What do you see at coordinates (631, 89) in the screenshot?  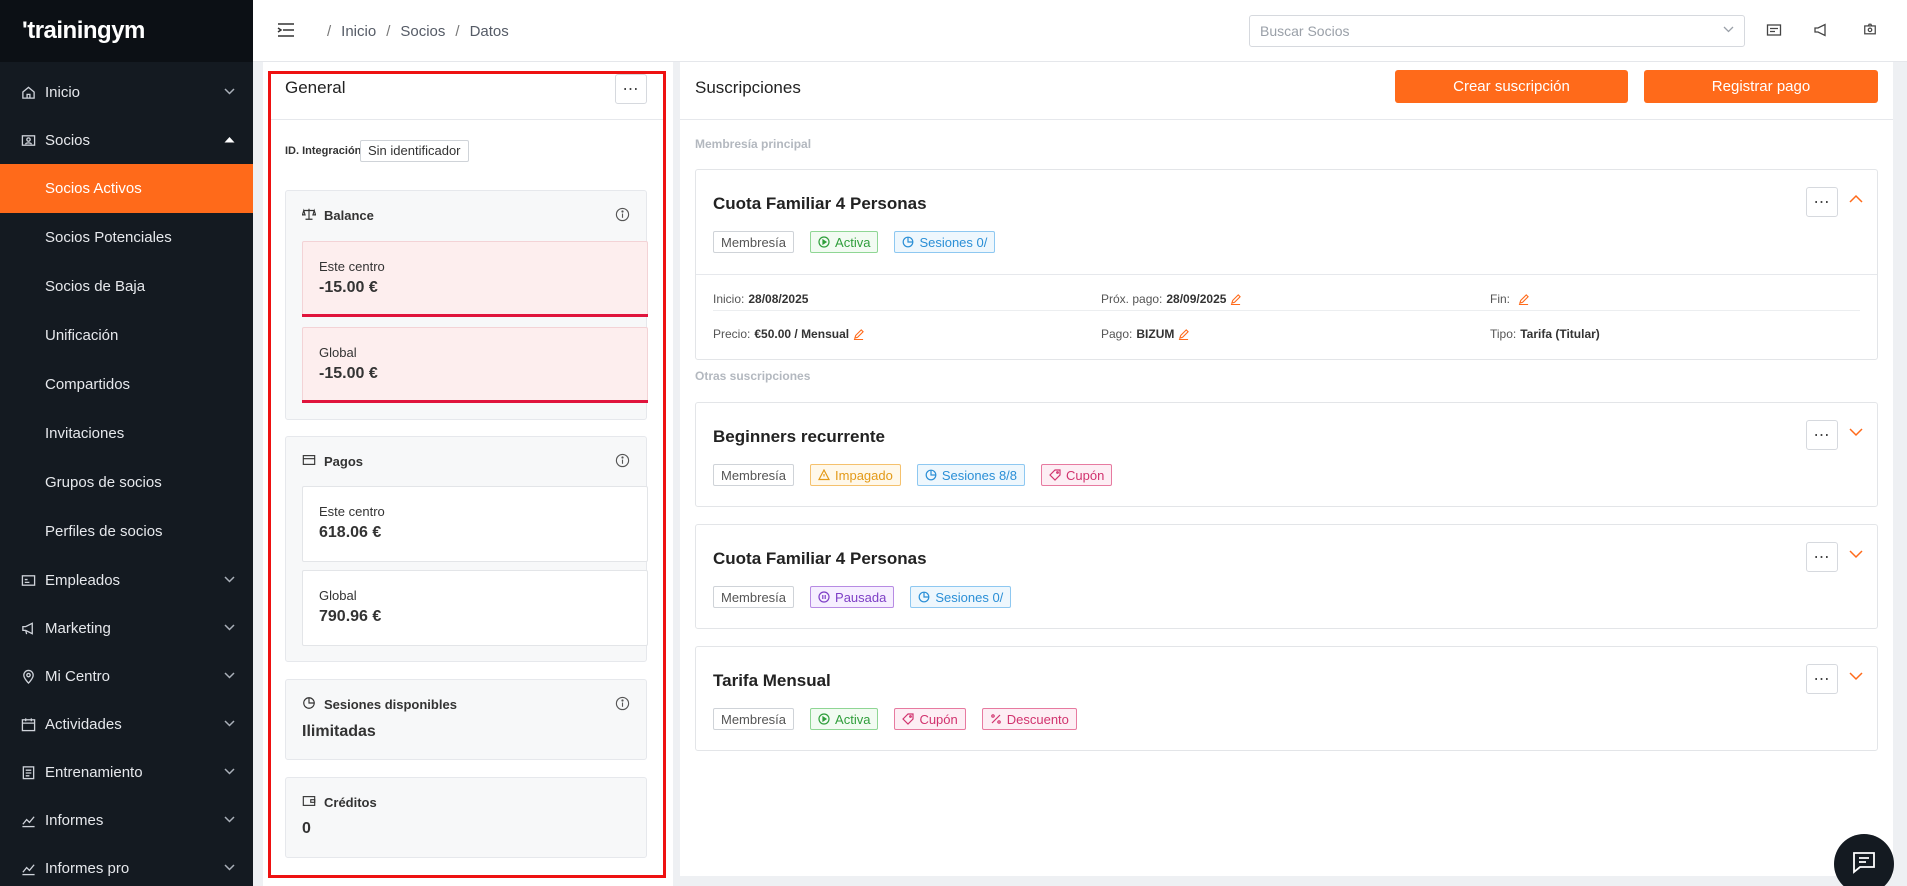 I see `general-more-button: ⋯` at bounding box center [631, 89].